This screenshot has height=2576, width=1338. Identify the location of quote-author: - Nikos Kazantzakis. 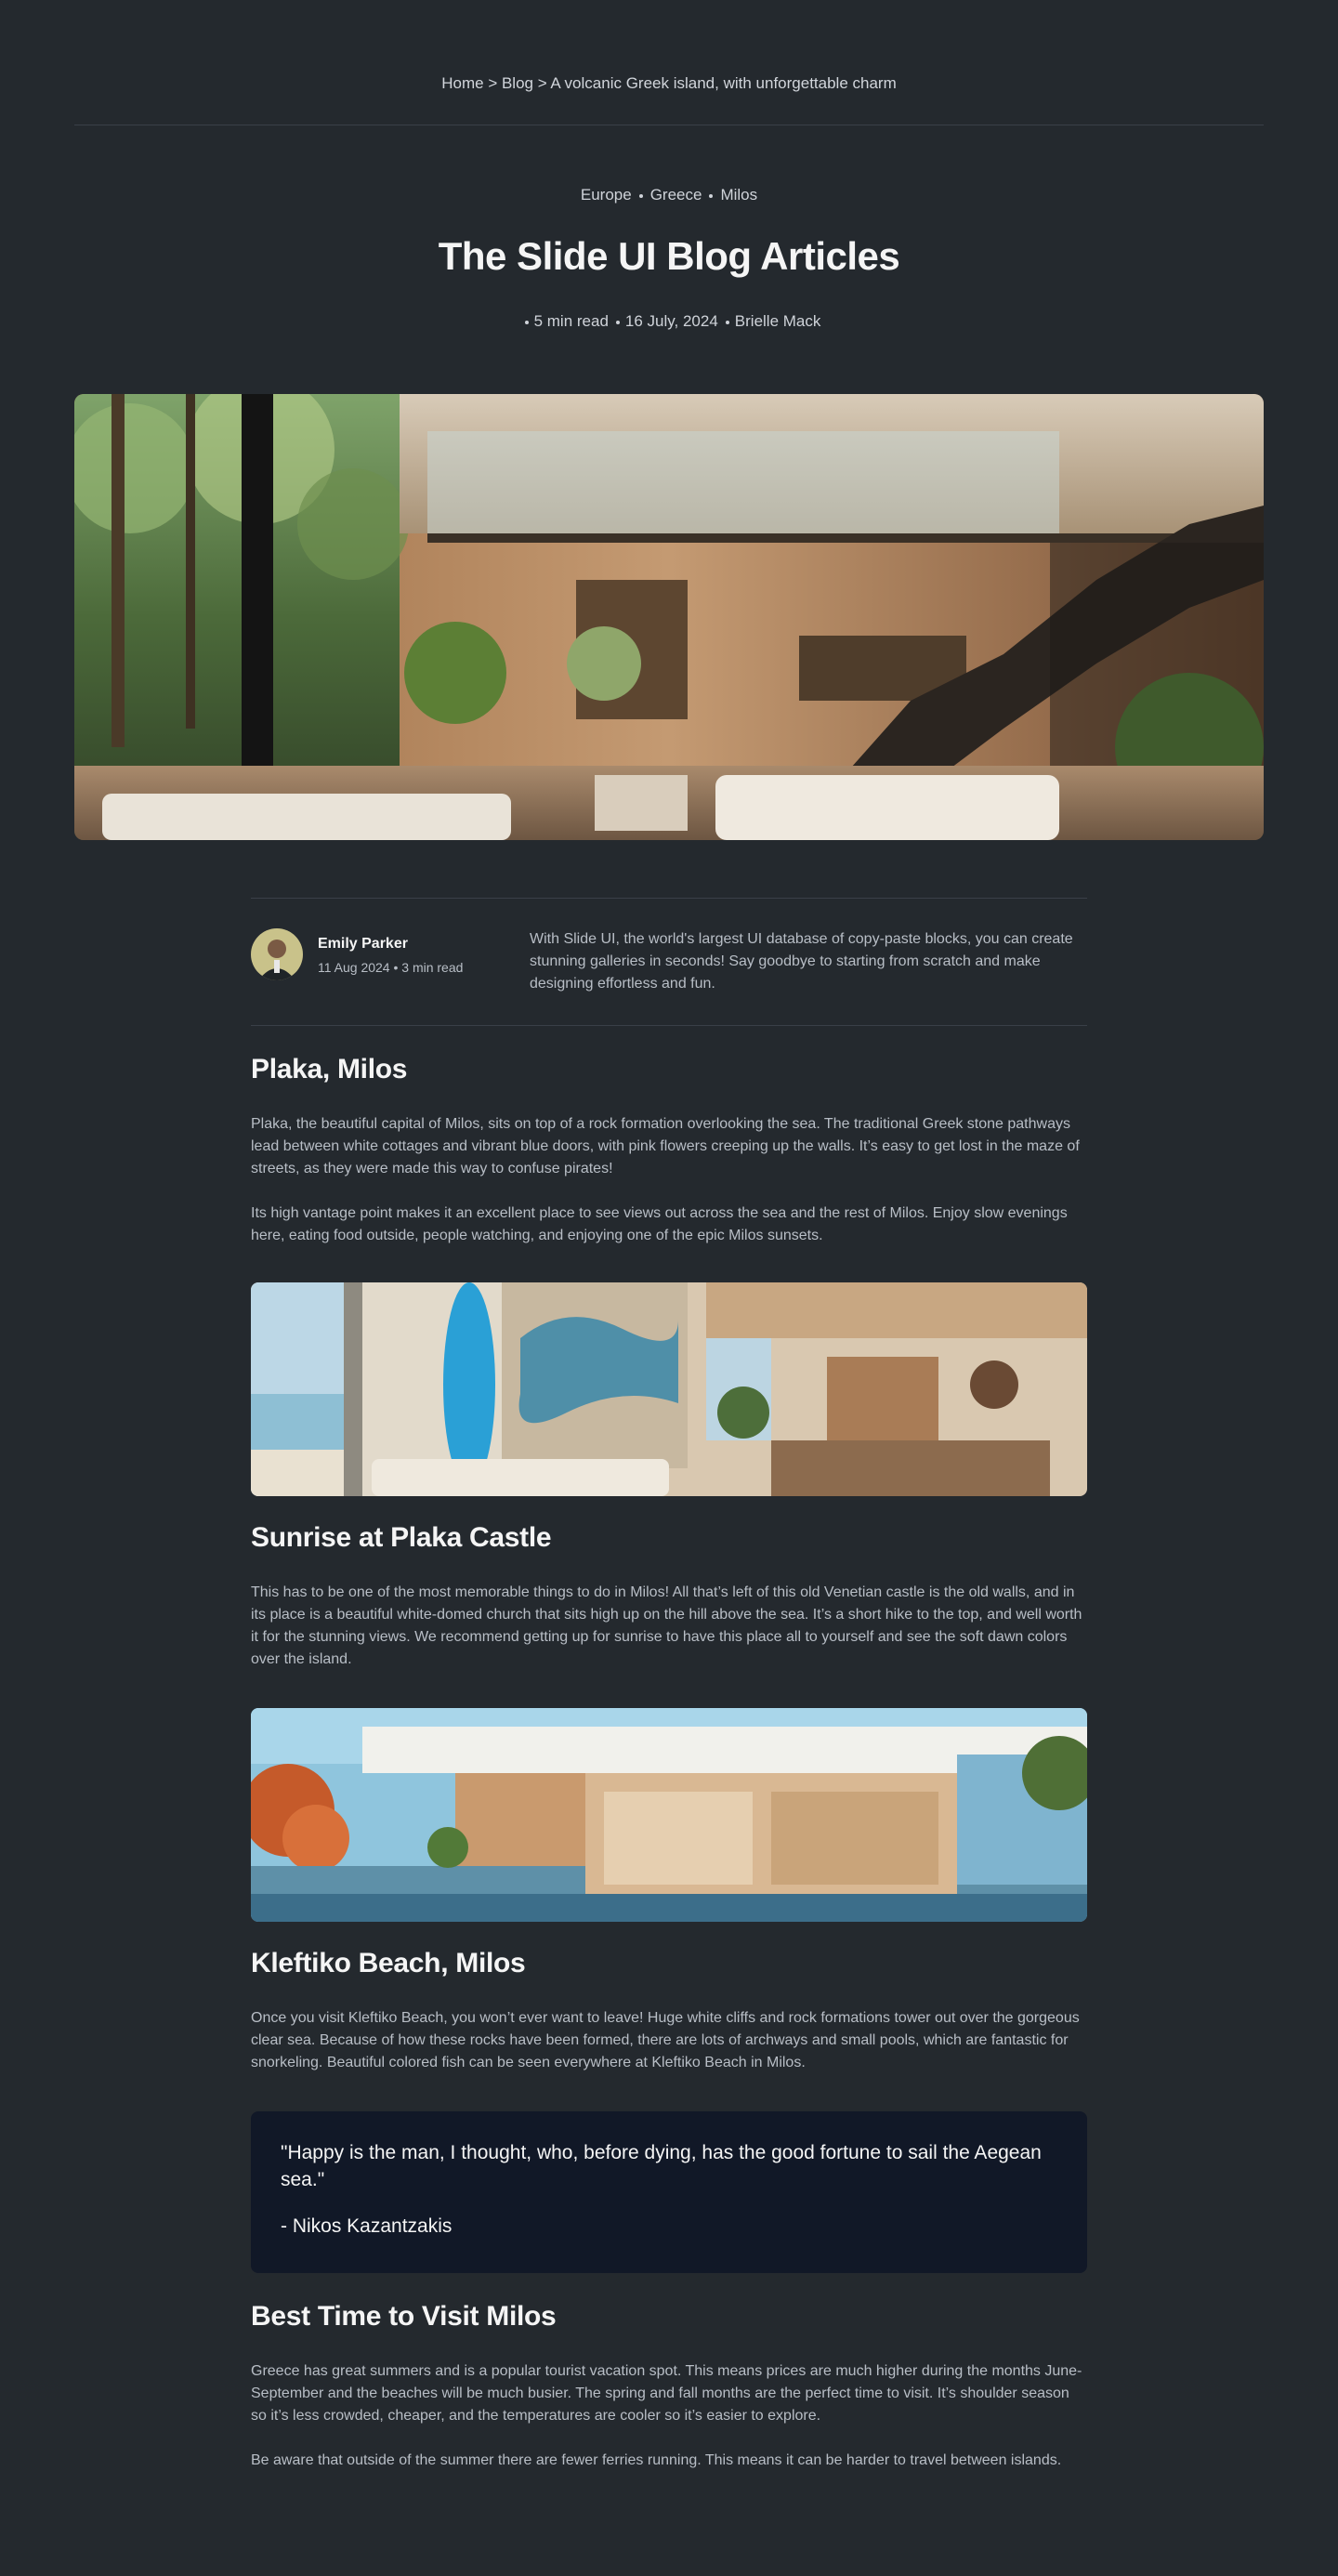
(367, 2226).